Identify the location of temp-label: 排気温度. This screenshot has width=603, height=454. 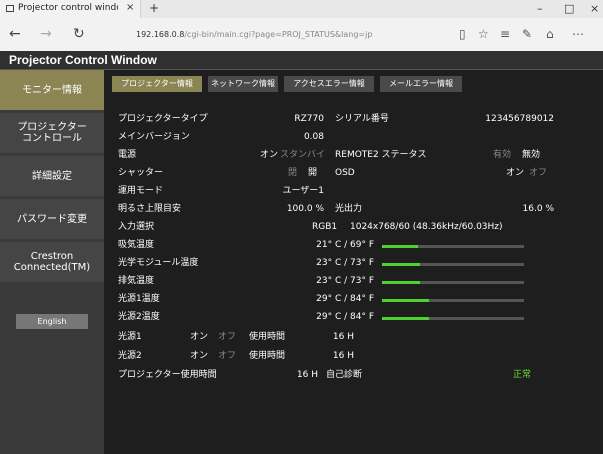
(136, 281).